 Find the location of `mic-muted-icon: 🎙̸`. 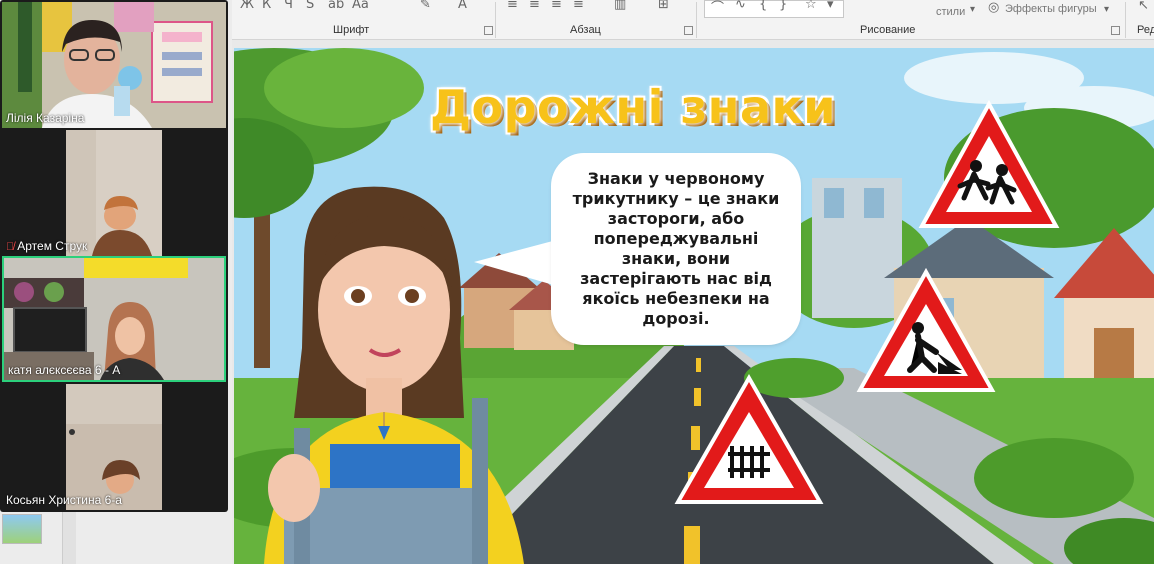

mic-muted-icon: 🎙̸ is located at coordinates (10, 247).